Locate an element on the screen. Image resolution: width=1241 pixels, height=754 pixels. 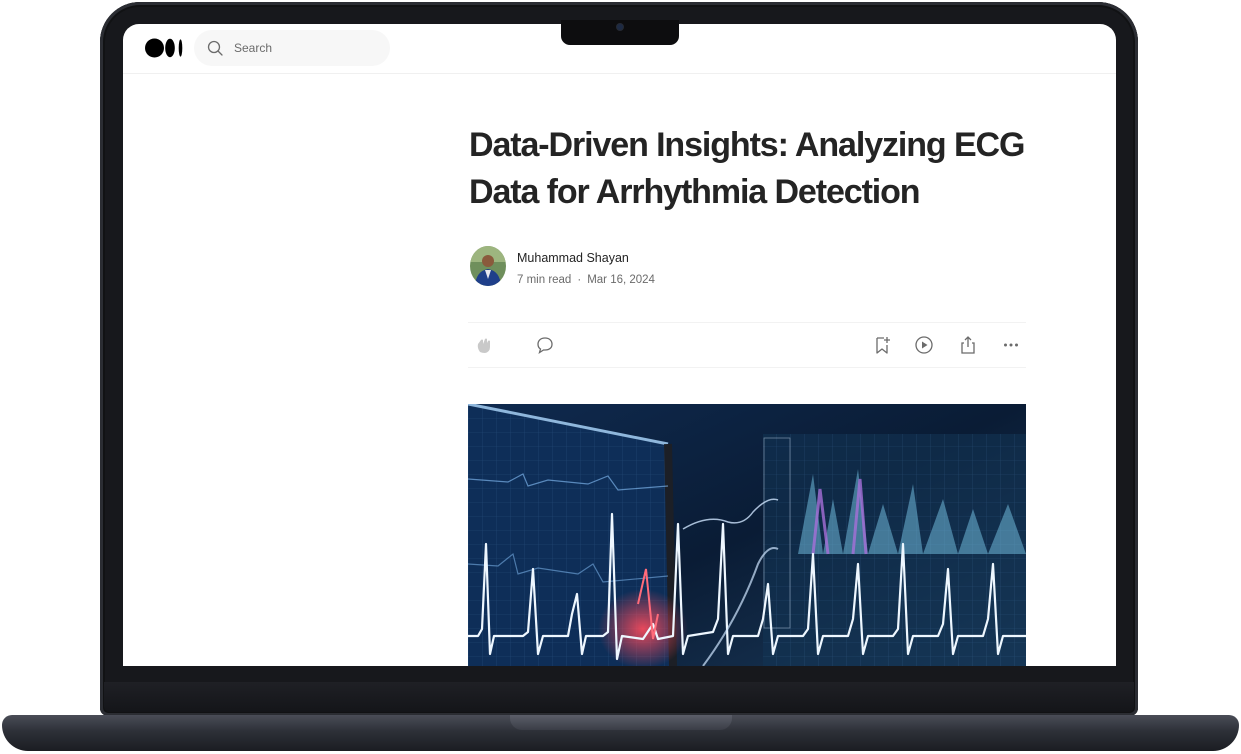
article-meta: 7 min read · Mar 16, 2024 is located at coordinates (586, 280).